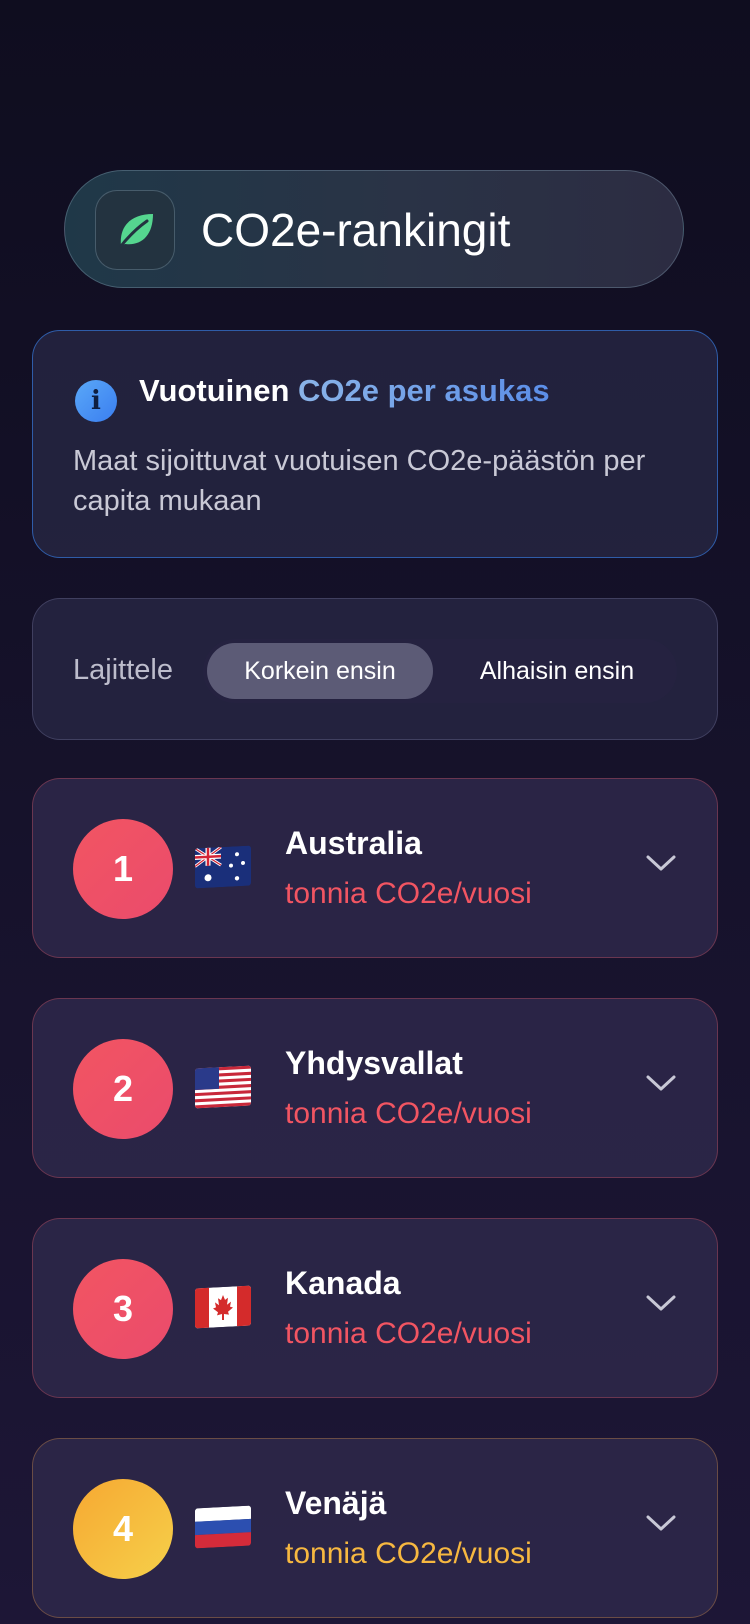 The height and width of the screenshot is (1624, 750). What do you see at coordinates (353, 843) in the screenshot?
I see `country-name: Australia` at bounding box center [353, 843].